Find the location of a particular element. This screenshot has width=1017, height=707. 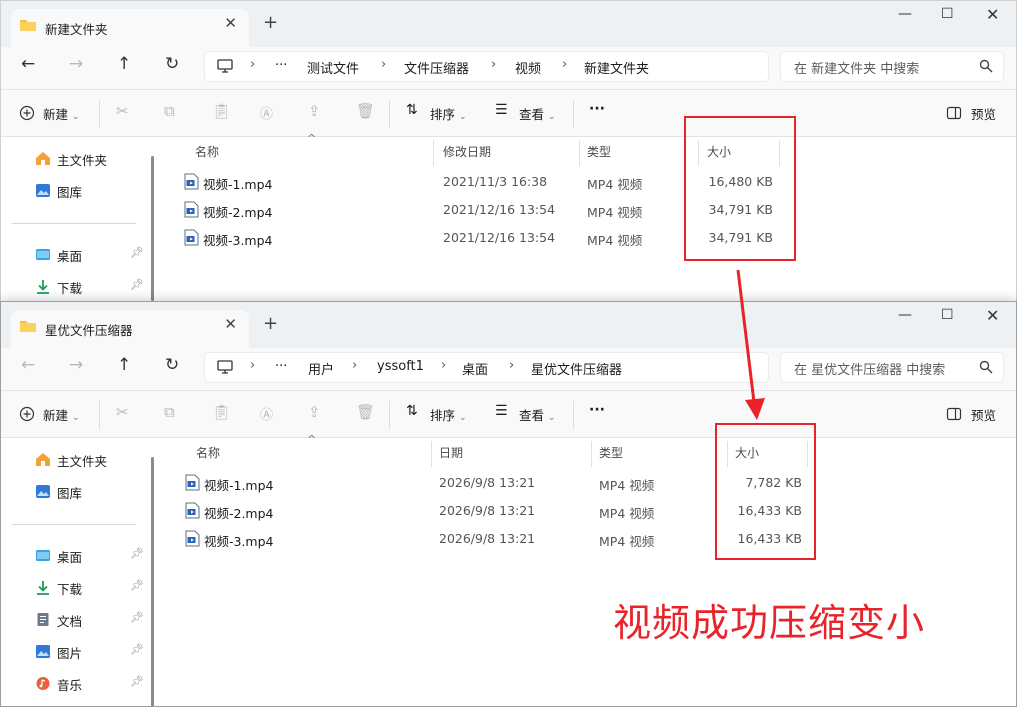

breadcrumb-item: yssoft1 is located at coordinates (400, 366).